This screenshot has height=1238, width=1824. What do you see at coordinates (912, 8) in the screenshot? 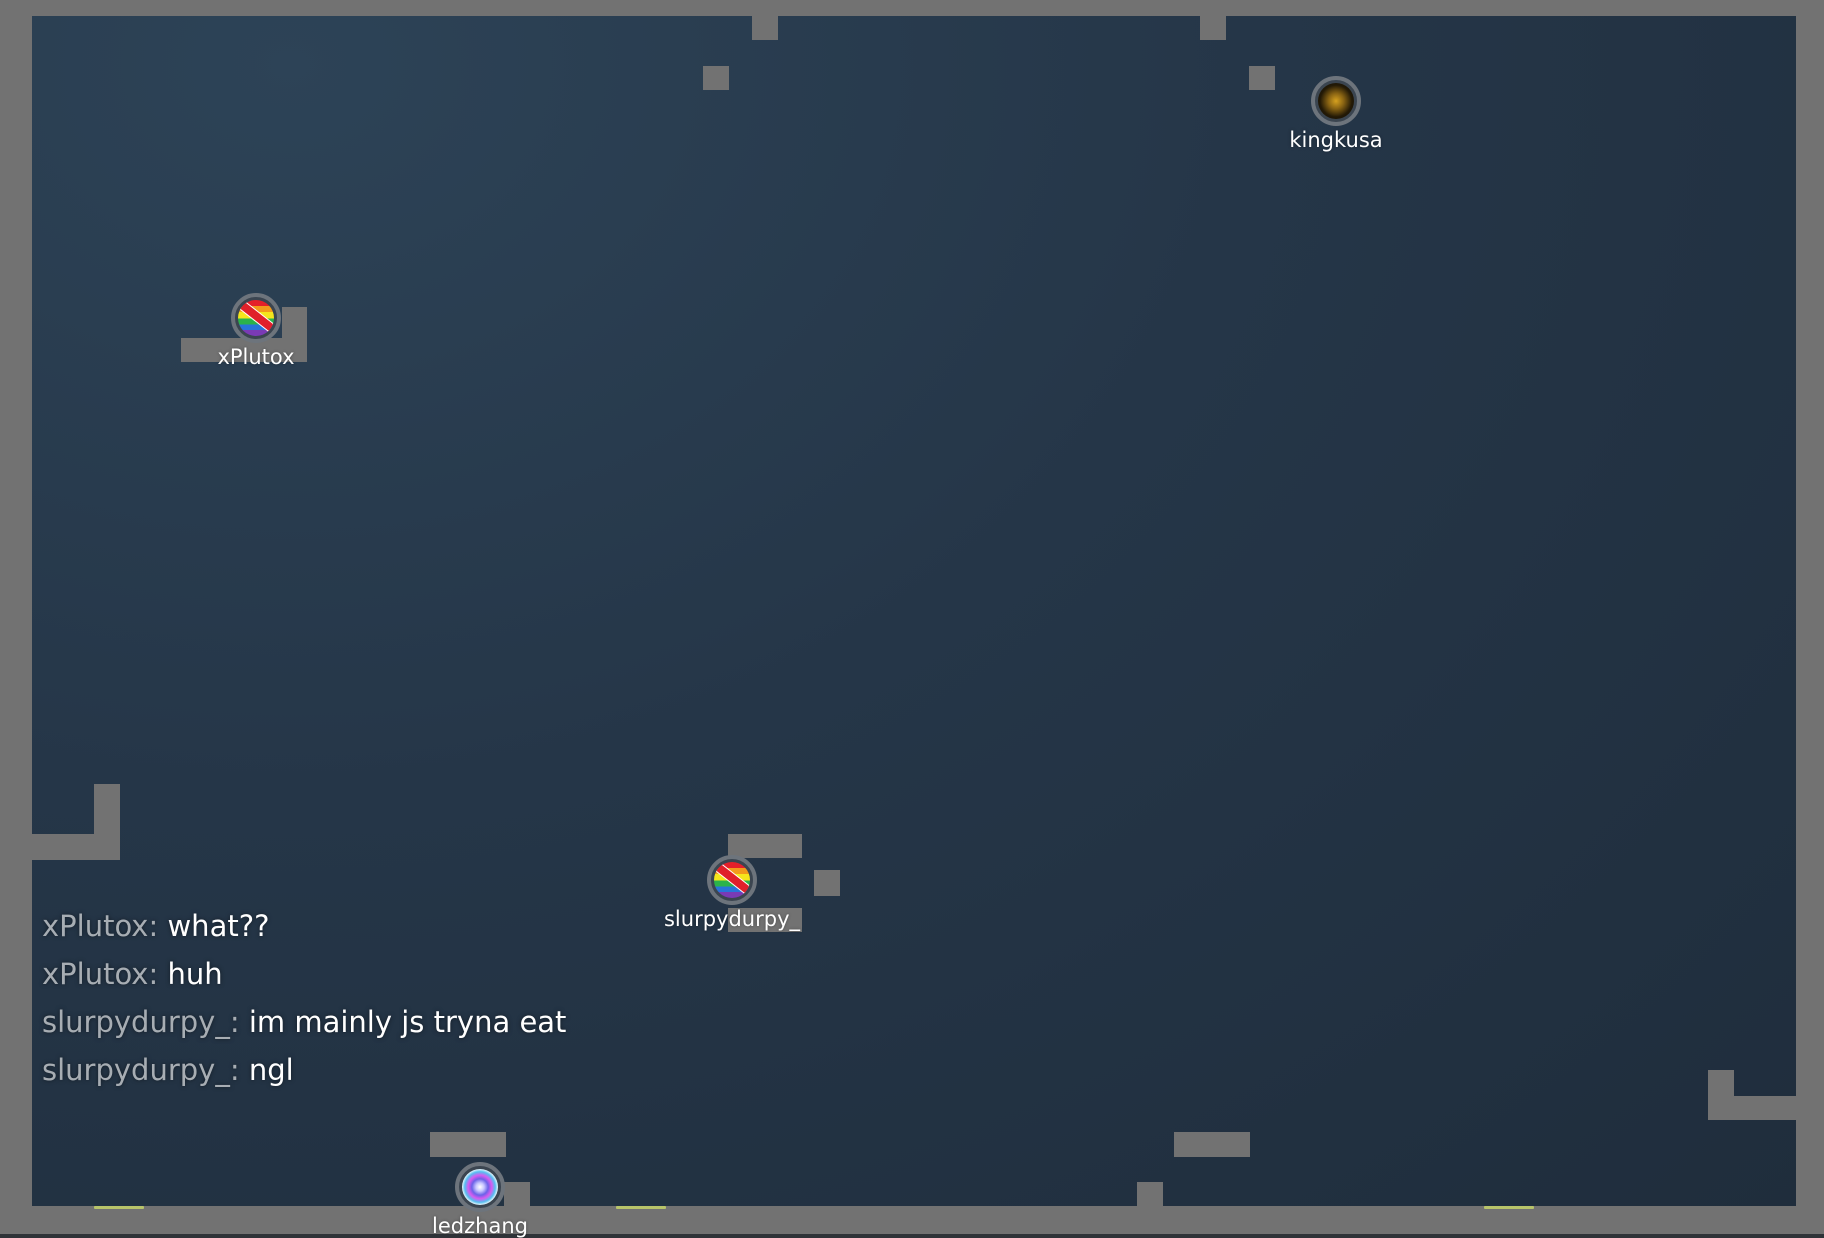
I see `wall-top` at bounding box center [912, 8].